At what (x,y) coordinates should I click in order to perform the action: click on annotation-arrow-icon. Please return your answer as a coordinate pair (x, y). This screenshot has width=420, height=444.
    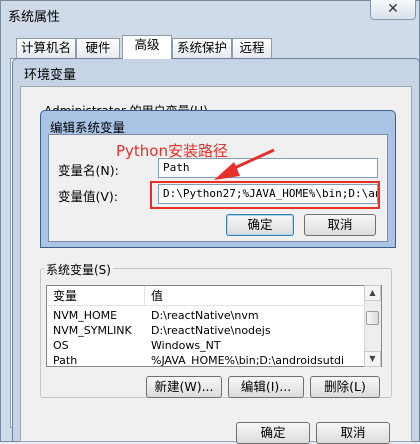
    Looking at the image, I should click on (244, 164).